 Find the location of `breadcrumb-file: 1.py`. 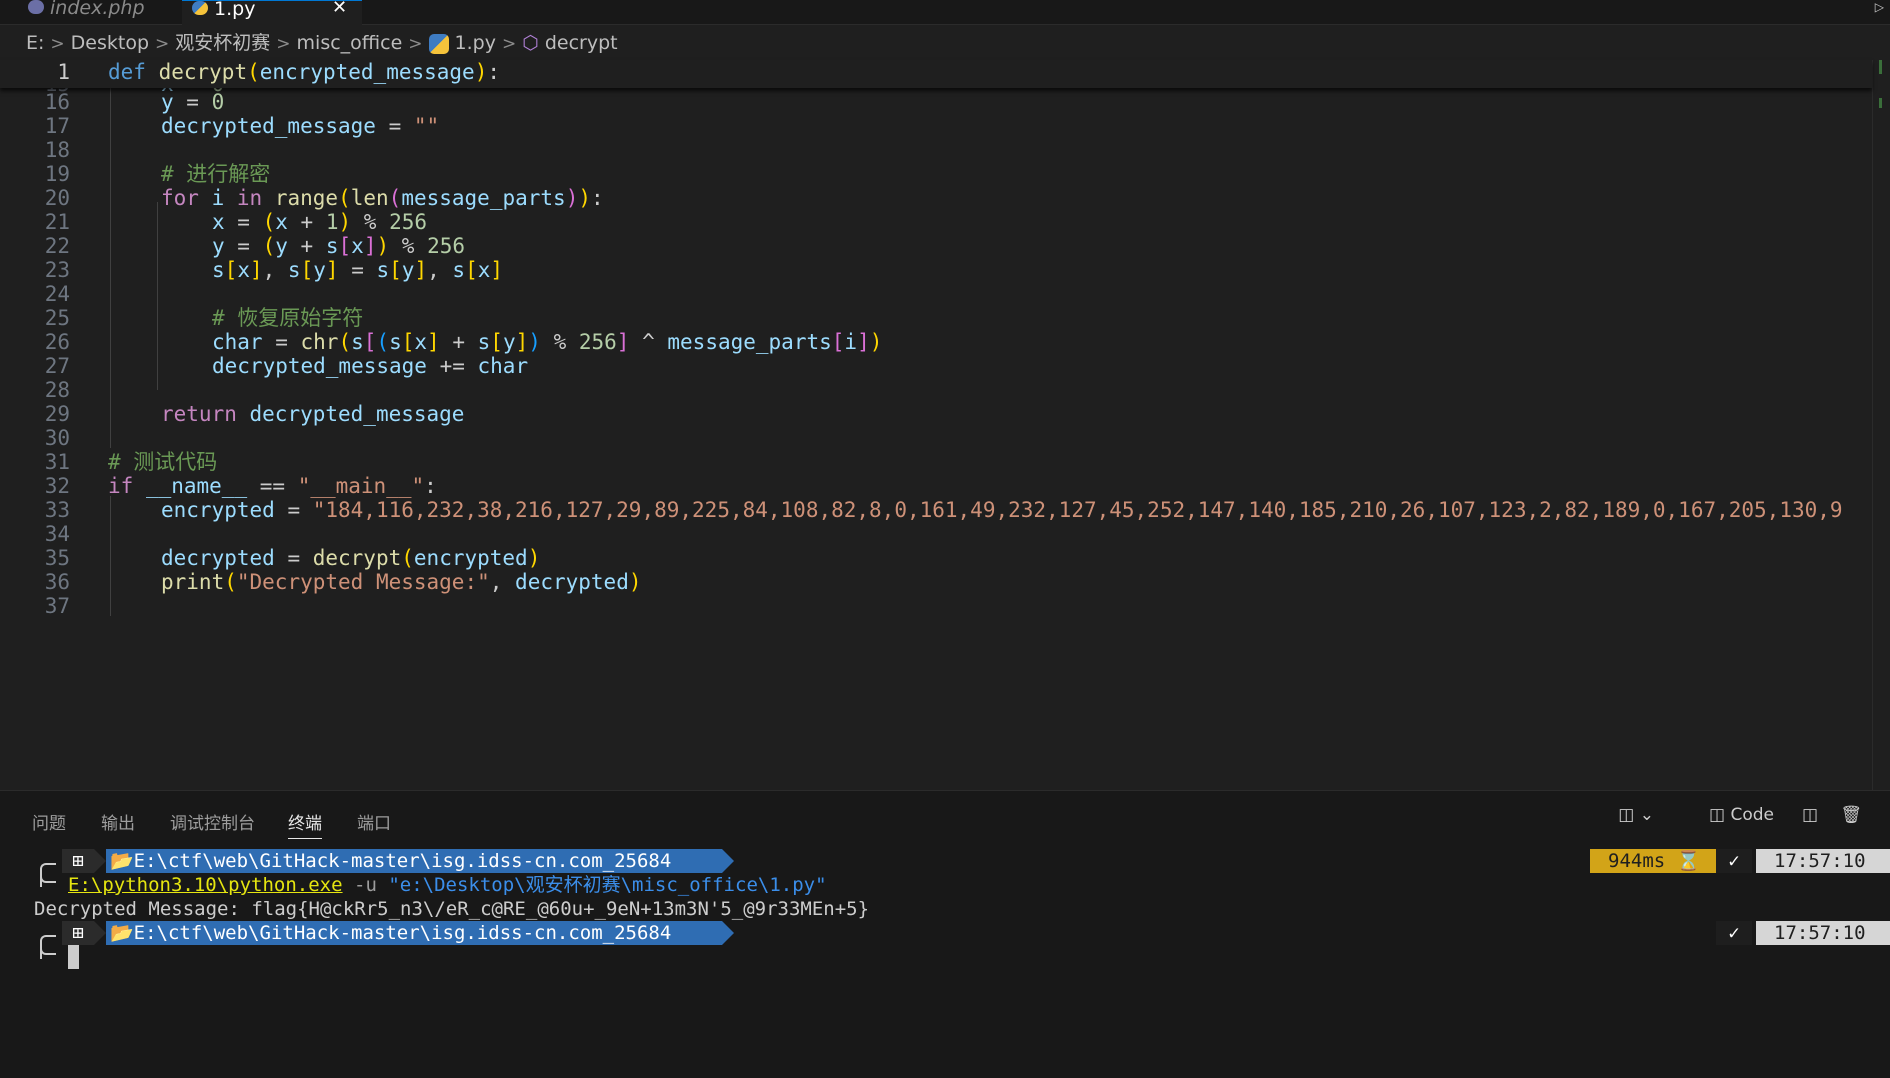

breadcrumb-file: 1.py is located at coordinates (475, 43).